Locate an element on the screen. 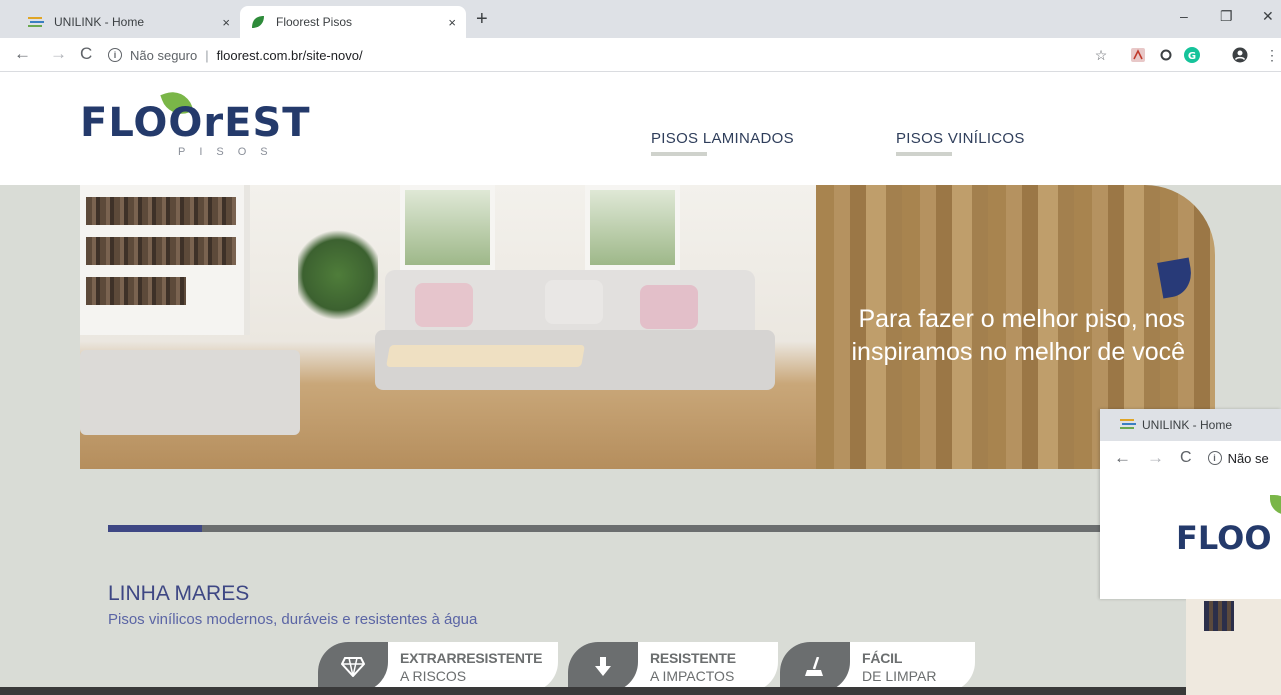 The height and width of the screenshot is (695, 1281). feature-subtitle: A IMPACTOS is located at coordinates (692, 676).